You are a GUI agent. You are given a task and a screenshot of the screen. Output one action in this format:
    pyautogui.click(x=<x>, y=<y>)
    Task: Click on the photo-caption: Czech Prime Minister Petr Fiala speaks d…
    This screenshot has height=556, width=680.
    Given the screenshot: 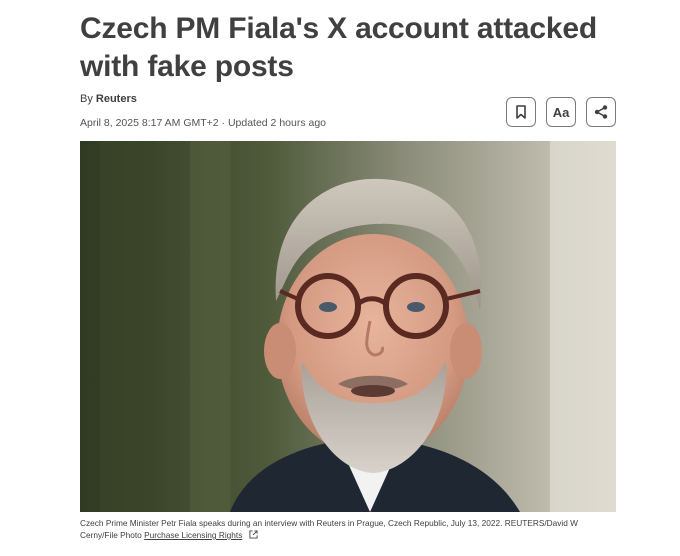 What is the action you would take?
    pyautogui.click(x=348, y=529)
    